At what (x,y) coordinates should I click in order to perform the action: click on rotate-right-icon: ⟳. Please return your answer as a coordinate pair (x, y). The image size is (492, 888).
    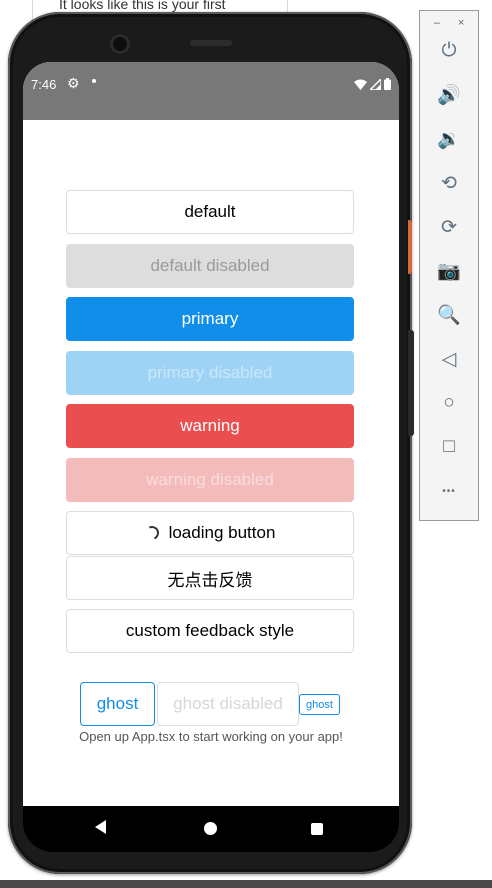
    Looking at the image, I should click on (449, 227).